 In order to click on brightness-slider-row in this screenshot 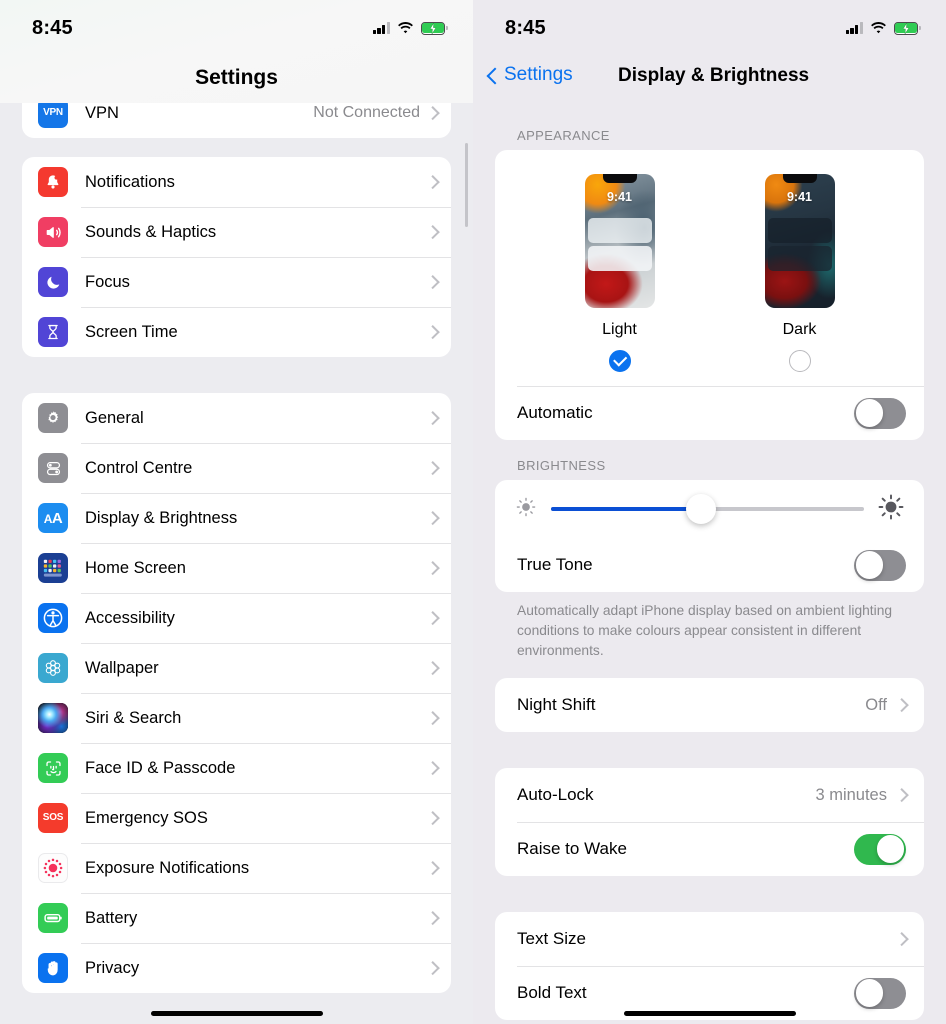, I will do `click(709, 509)`.